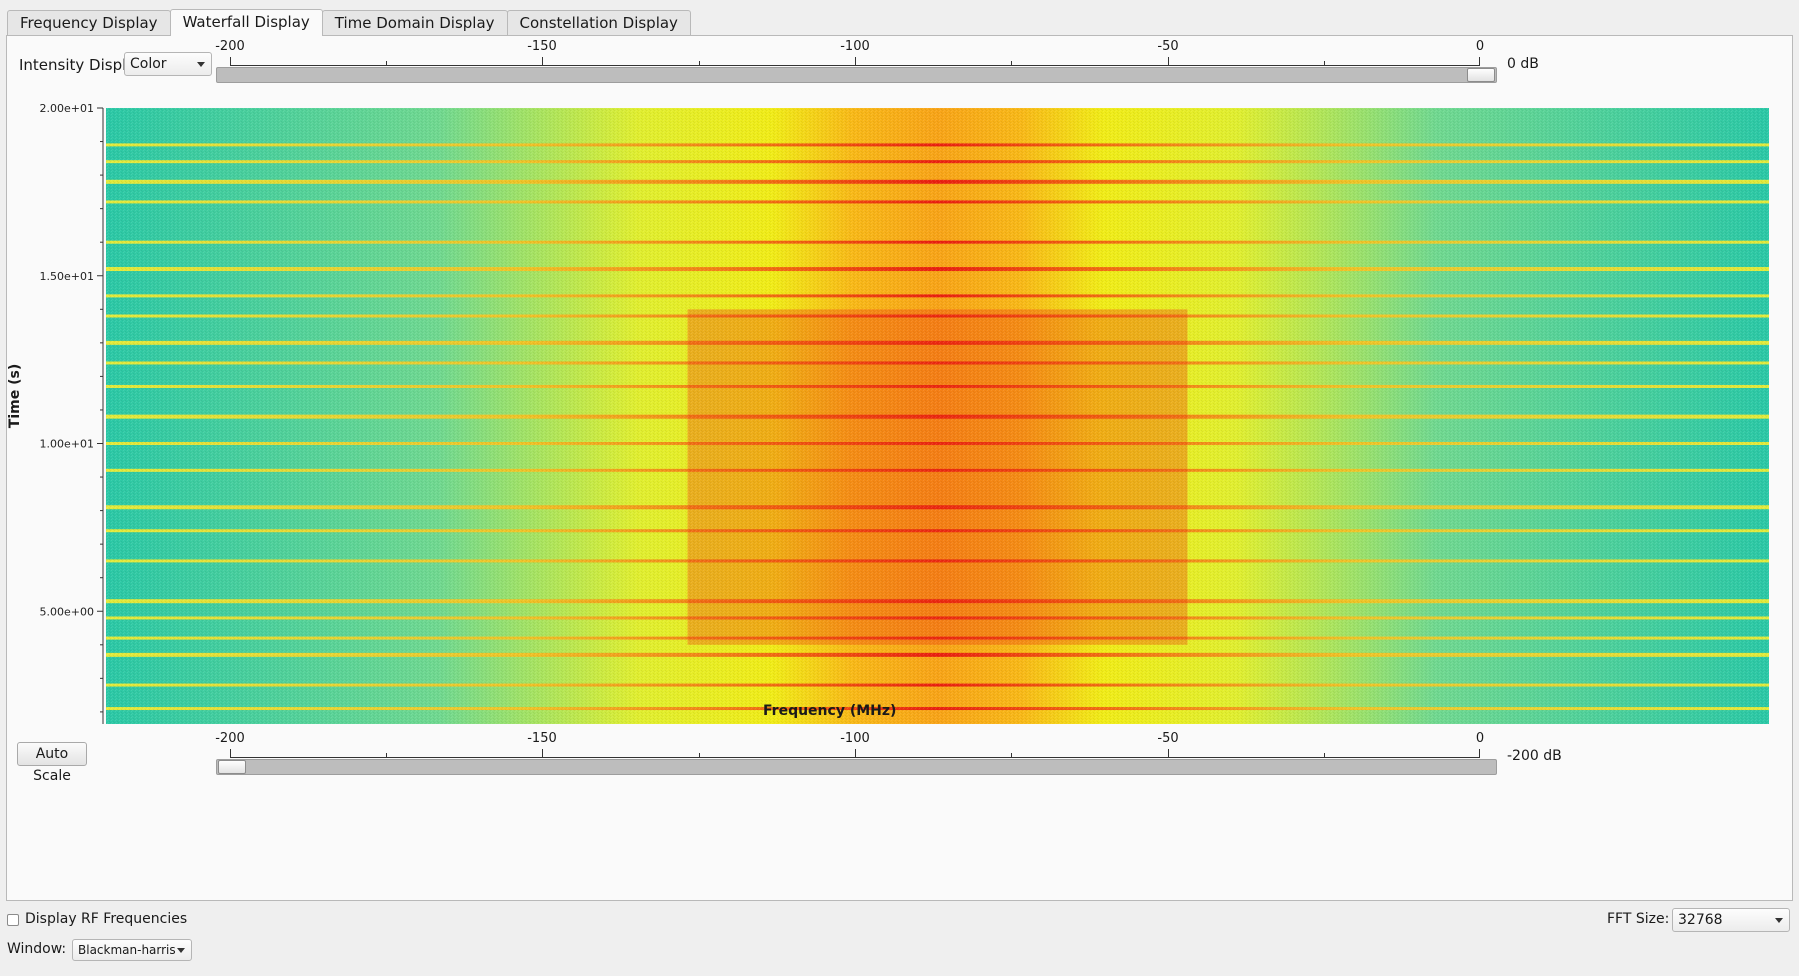 This screenshot has width=1799, height=976. Describe the element at coordinates (246, 22) in the screenshot. I see `tab-waterfall-display: Waterfall Display` at that location.